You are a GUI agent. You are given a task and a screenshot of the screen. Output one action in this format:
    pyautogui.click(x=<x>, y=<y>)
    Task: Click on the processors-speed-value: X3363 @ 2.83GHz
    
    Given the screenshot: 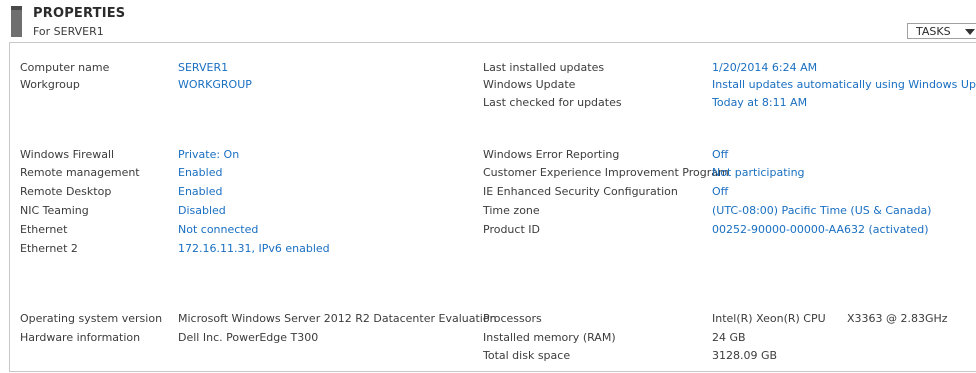 What is the action you would take?
    pyautogui.click(x=897, y=318)
    